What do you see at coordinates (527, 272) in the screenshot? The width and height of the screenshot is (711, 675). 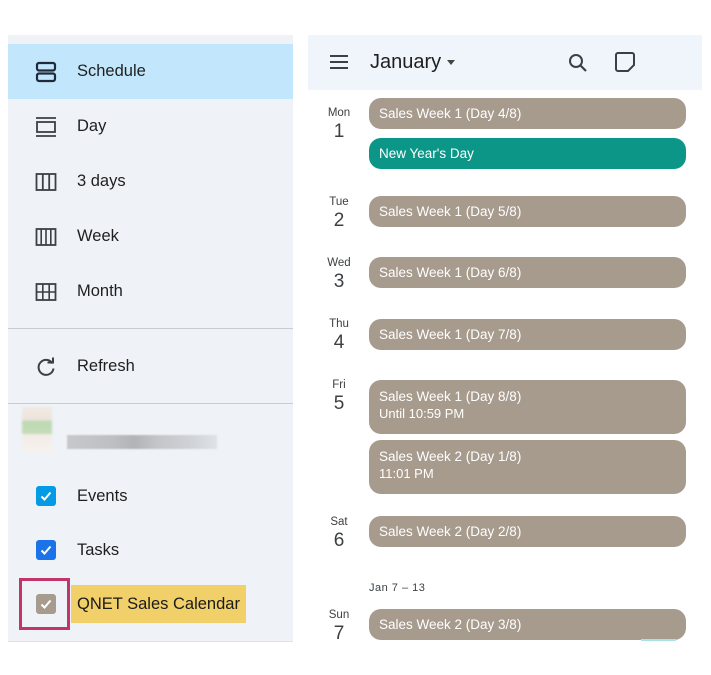 I see `event-chip: Sales Week 1 (Day 6/8)` at bounding box center [527, 272].